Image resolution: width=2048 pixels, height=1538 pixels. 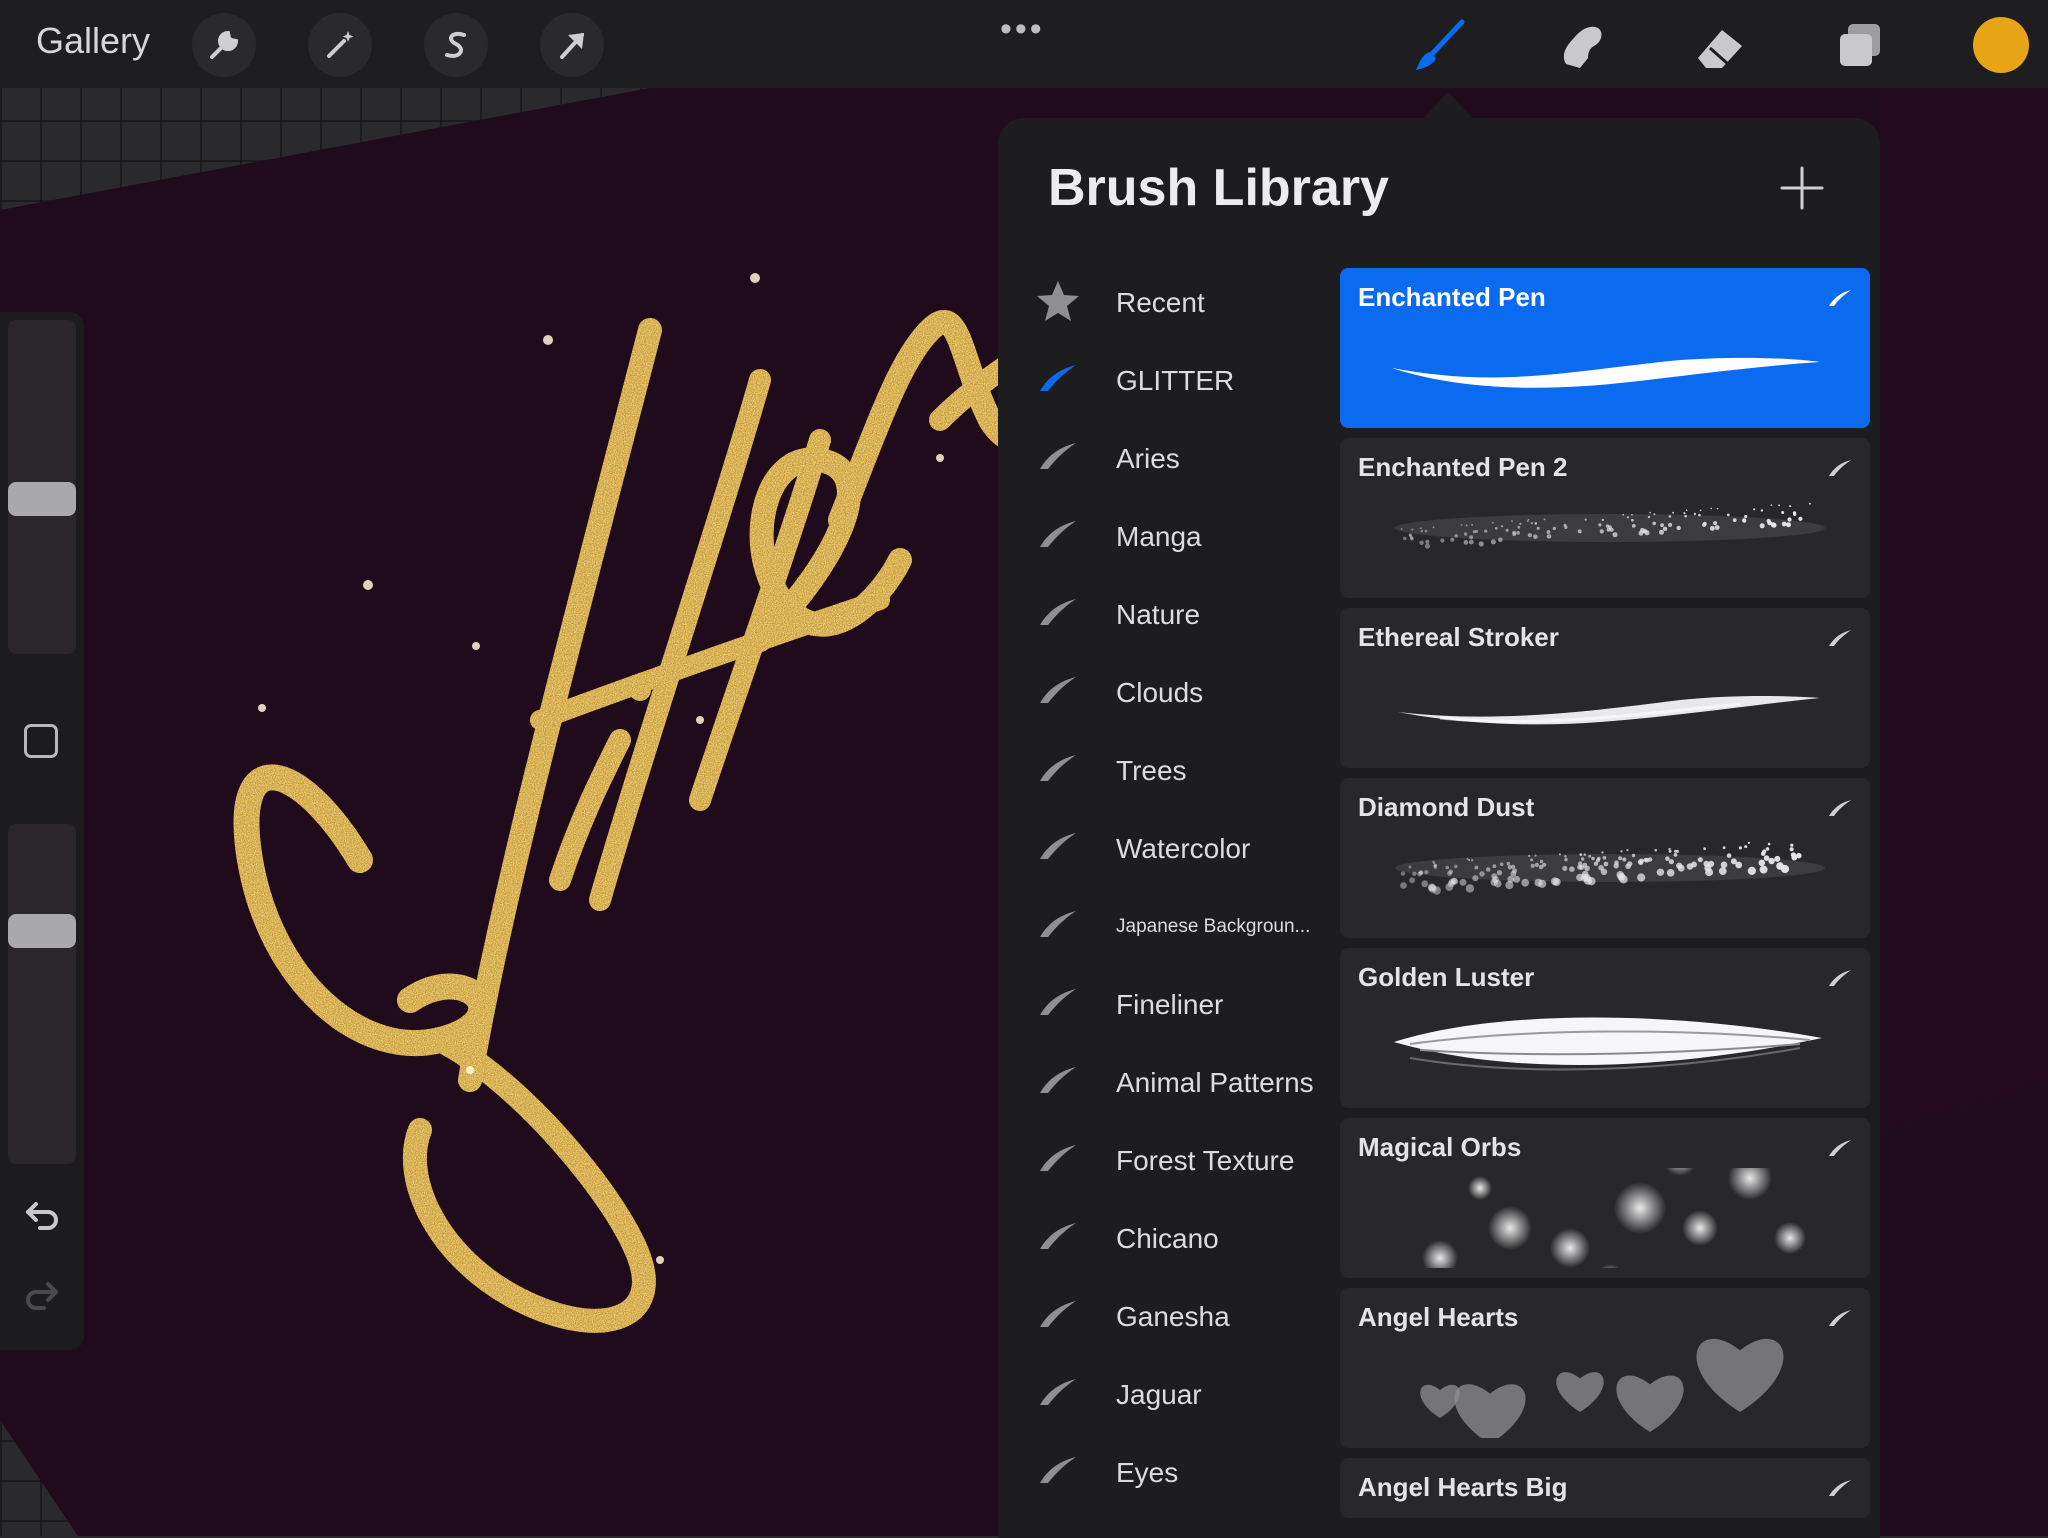 I want to click on redo-icon, so click(x=42, y=1294).